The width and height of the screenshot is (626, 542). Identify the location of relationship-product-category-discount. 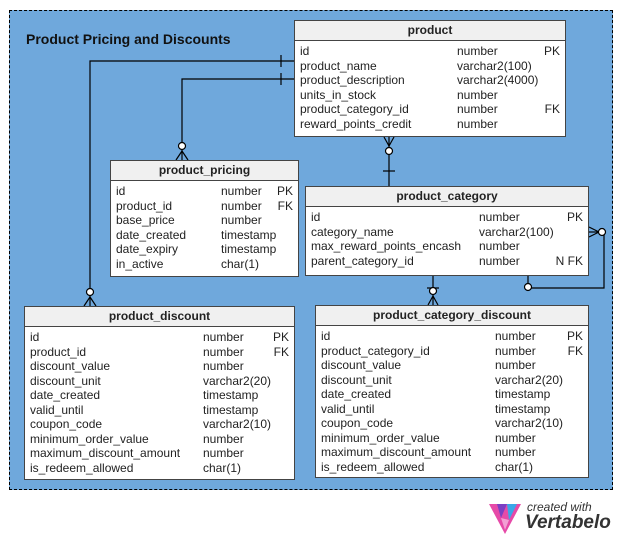
(433, 291).